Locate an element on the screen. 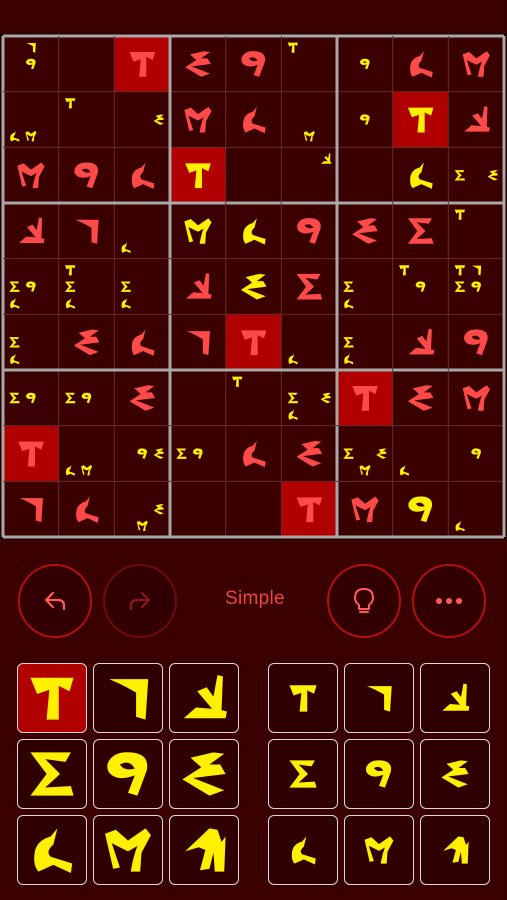  undo-button is located at coordinates (55, 601).